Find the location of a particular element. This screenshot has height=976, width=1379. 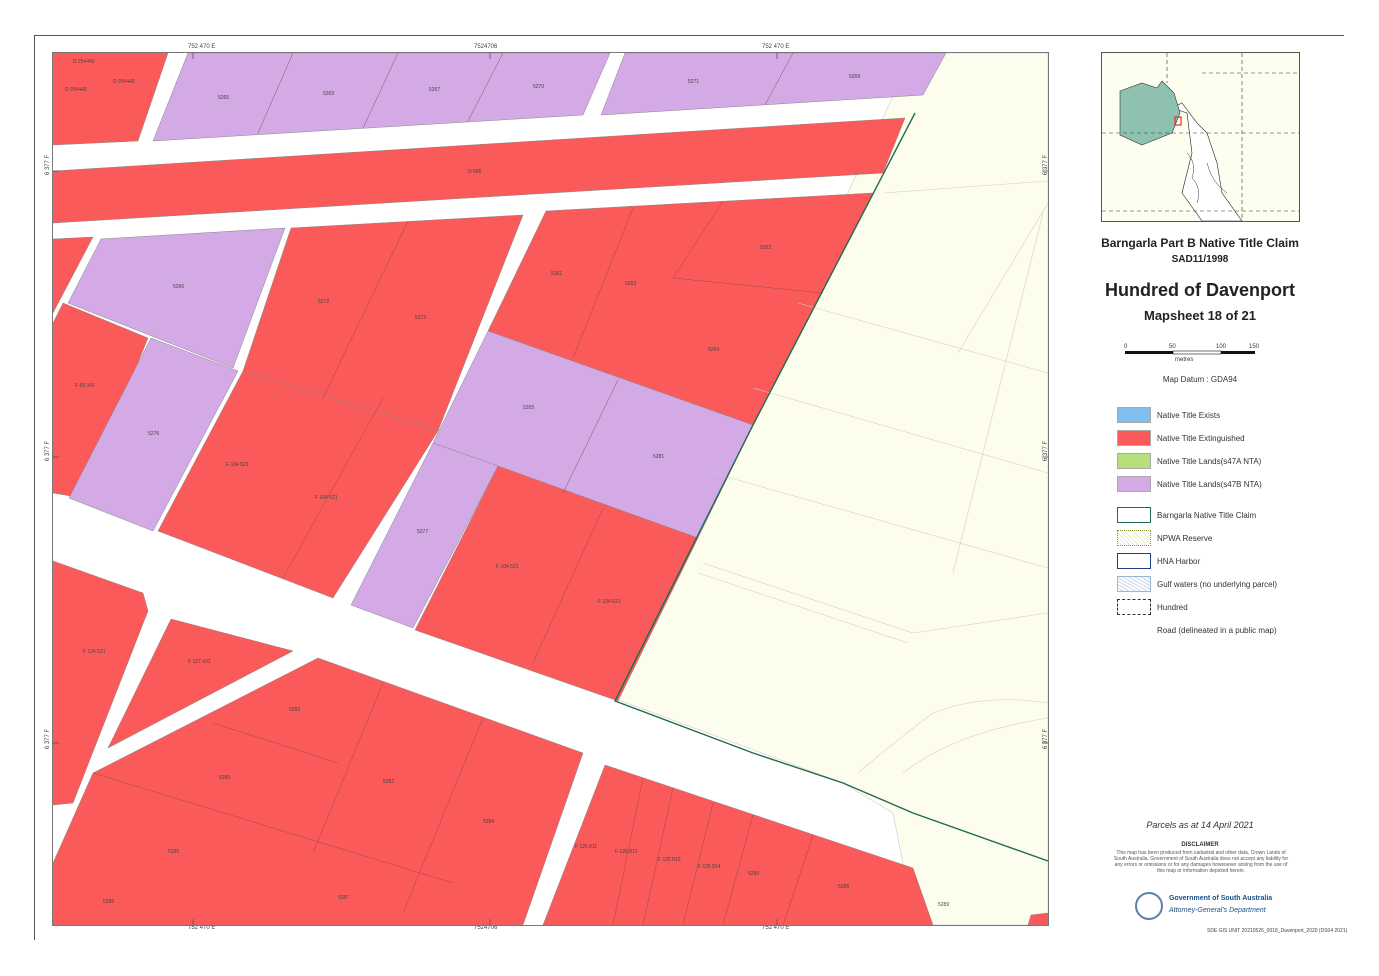

government-name: Government of South Australia is located at coordinates (1221, 898).